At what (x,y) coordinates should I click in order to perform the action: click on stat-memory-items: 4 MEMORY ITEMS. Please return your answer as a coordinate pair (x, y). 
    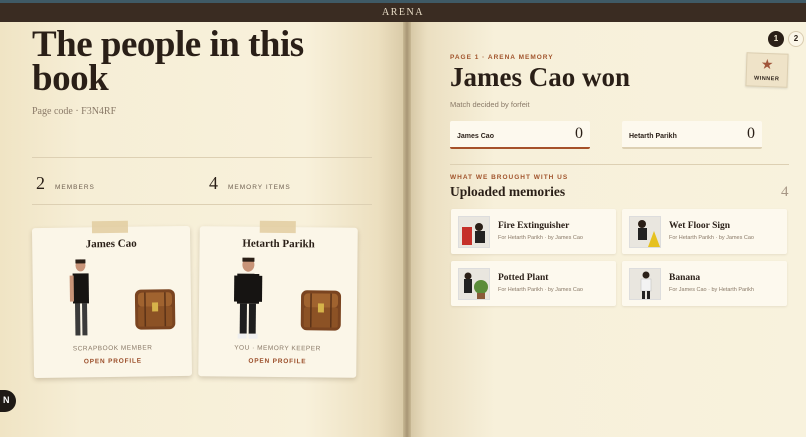
    Looking at the image, I should click on (250, 183).